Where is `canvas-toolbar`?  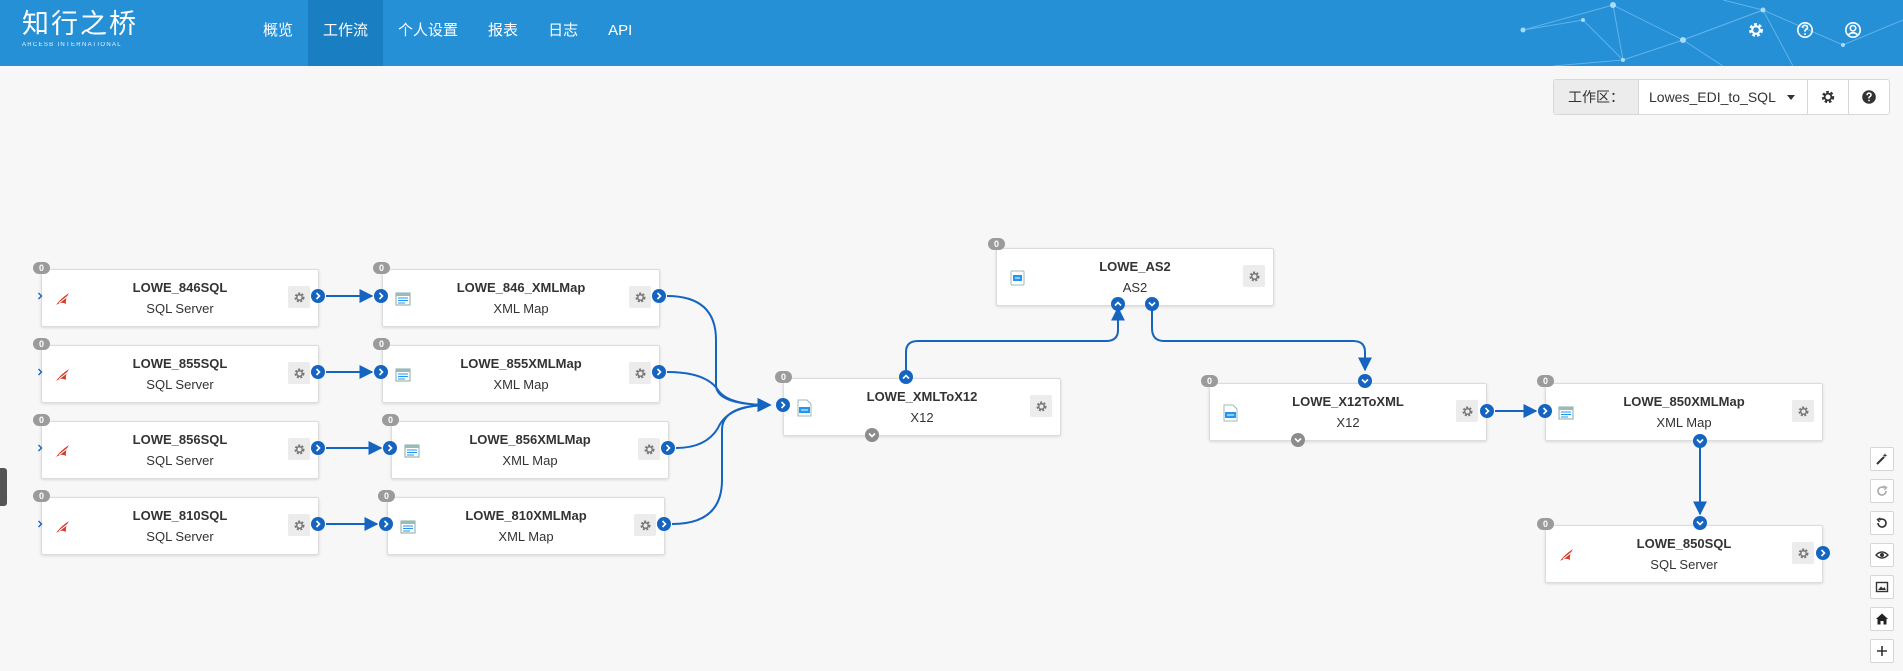 canvas-toolbar is located at coordinates (1882, 559).